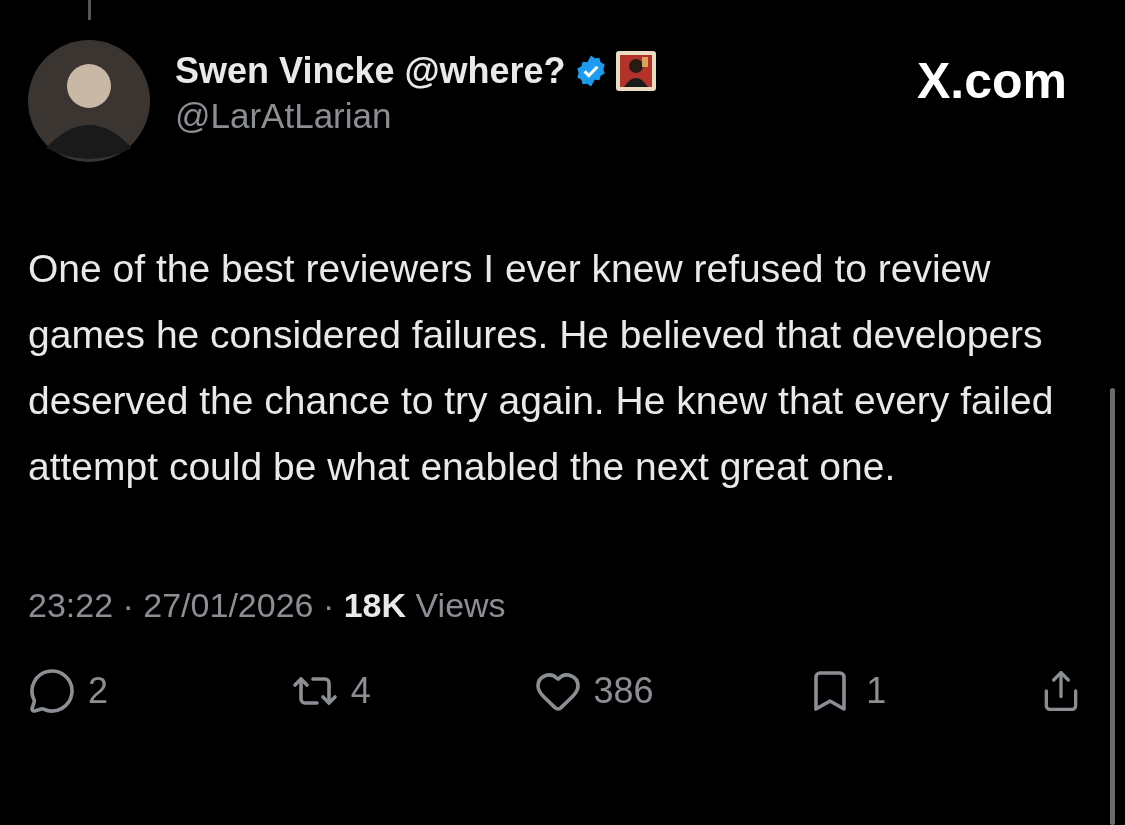 This screenshot has height=825, width=1125. What do you see at coordinates (370, 71) in the screenshot?
I see `author-name: Swen Vincke @where?` at bounding box center [370, 71].